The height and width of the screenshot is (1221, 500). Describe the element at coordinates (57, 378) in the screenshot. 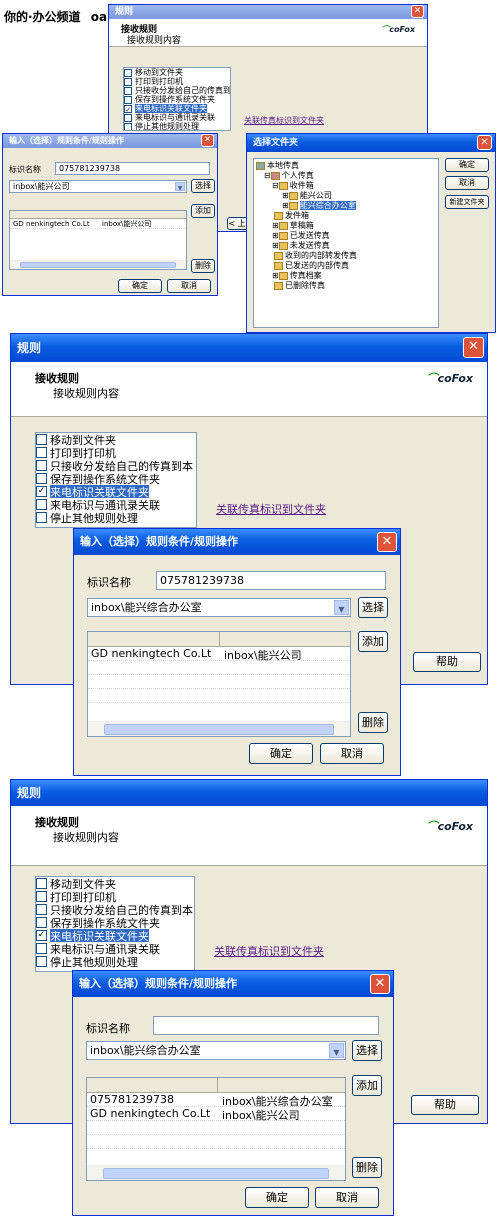

I see `rule-heading: 接收规则` at that location.